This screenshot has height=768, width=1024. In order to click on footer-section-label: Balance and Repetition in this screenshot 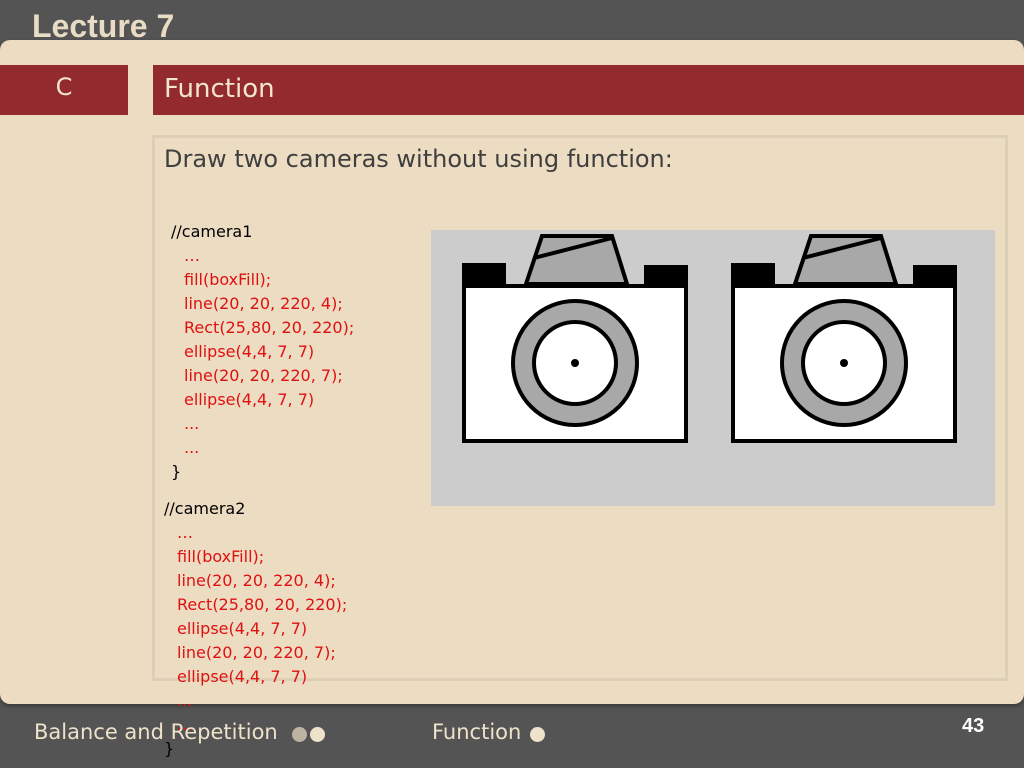, I will do `click(156, 732)`.